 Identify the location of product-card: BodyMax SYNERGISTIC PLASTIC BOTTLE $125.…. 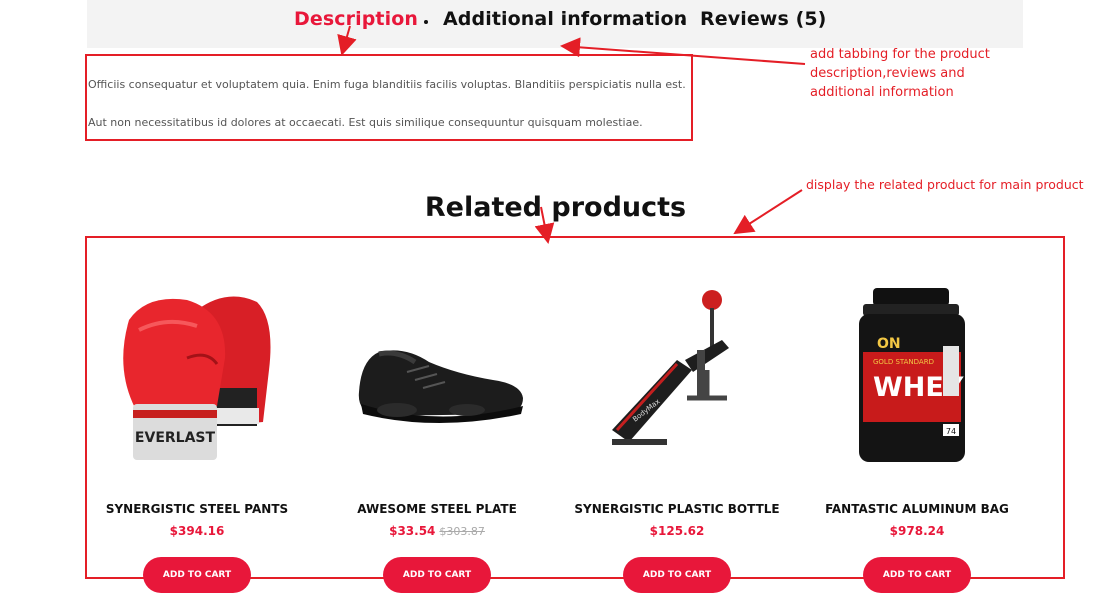
(677, 436).